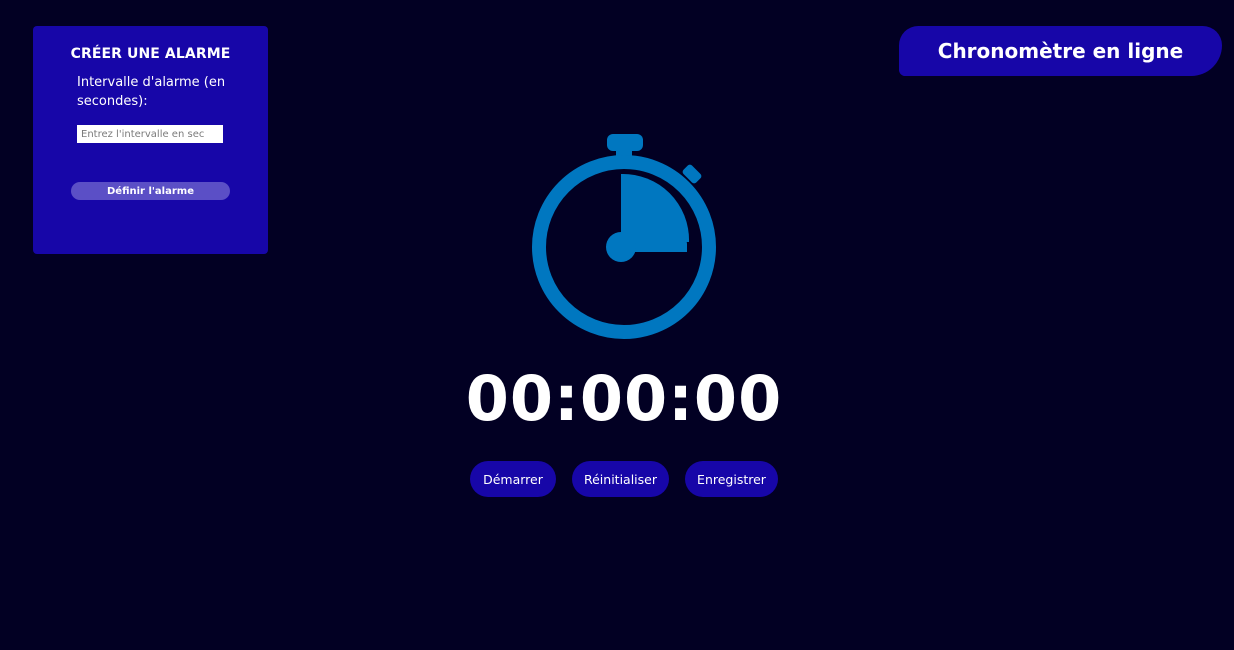 This screenshot has width=1234, height=650. What do you see at coordinates (624, 236) in the screenshot?
I see `stopwatch-icon` at bounding box center [624, 236].